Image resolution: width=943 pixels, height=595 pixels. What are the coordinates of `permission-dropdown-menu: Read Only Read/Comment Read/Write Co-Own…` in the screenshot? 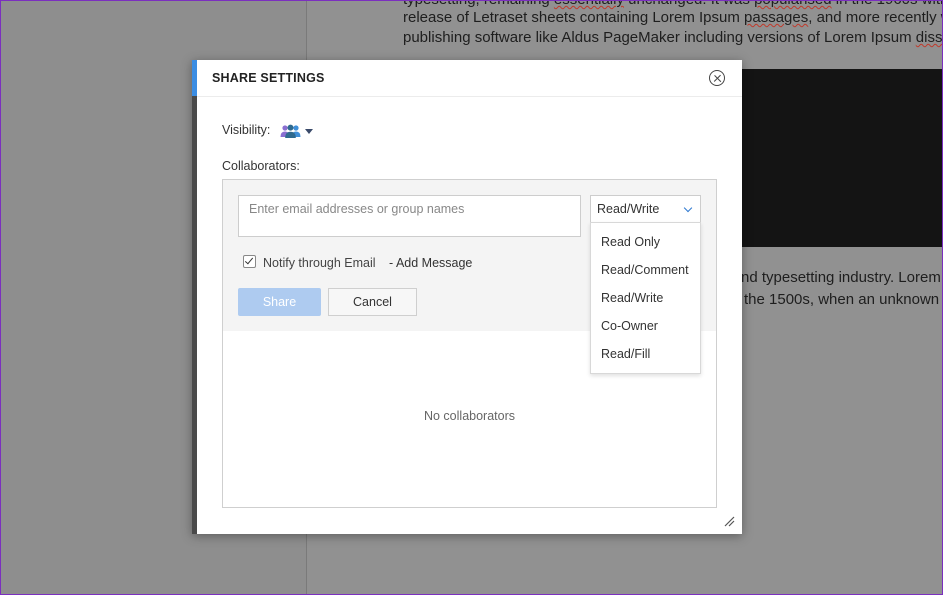 It's located at (645, 298).